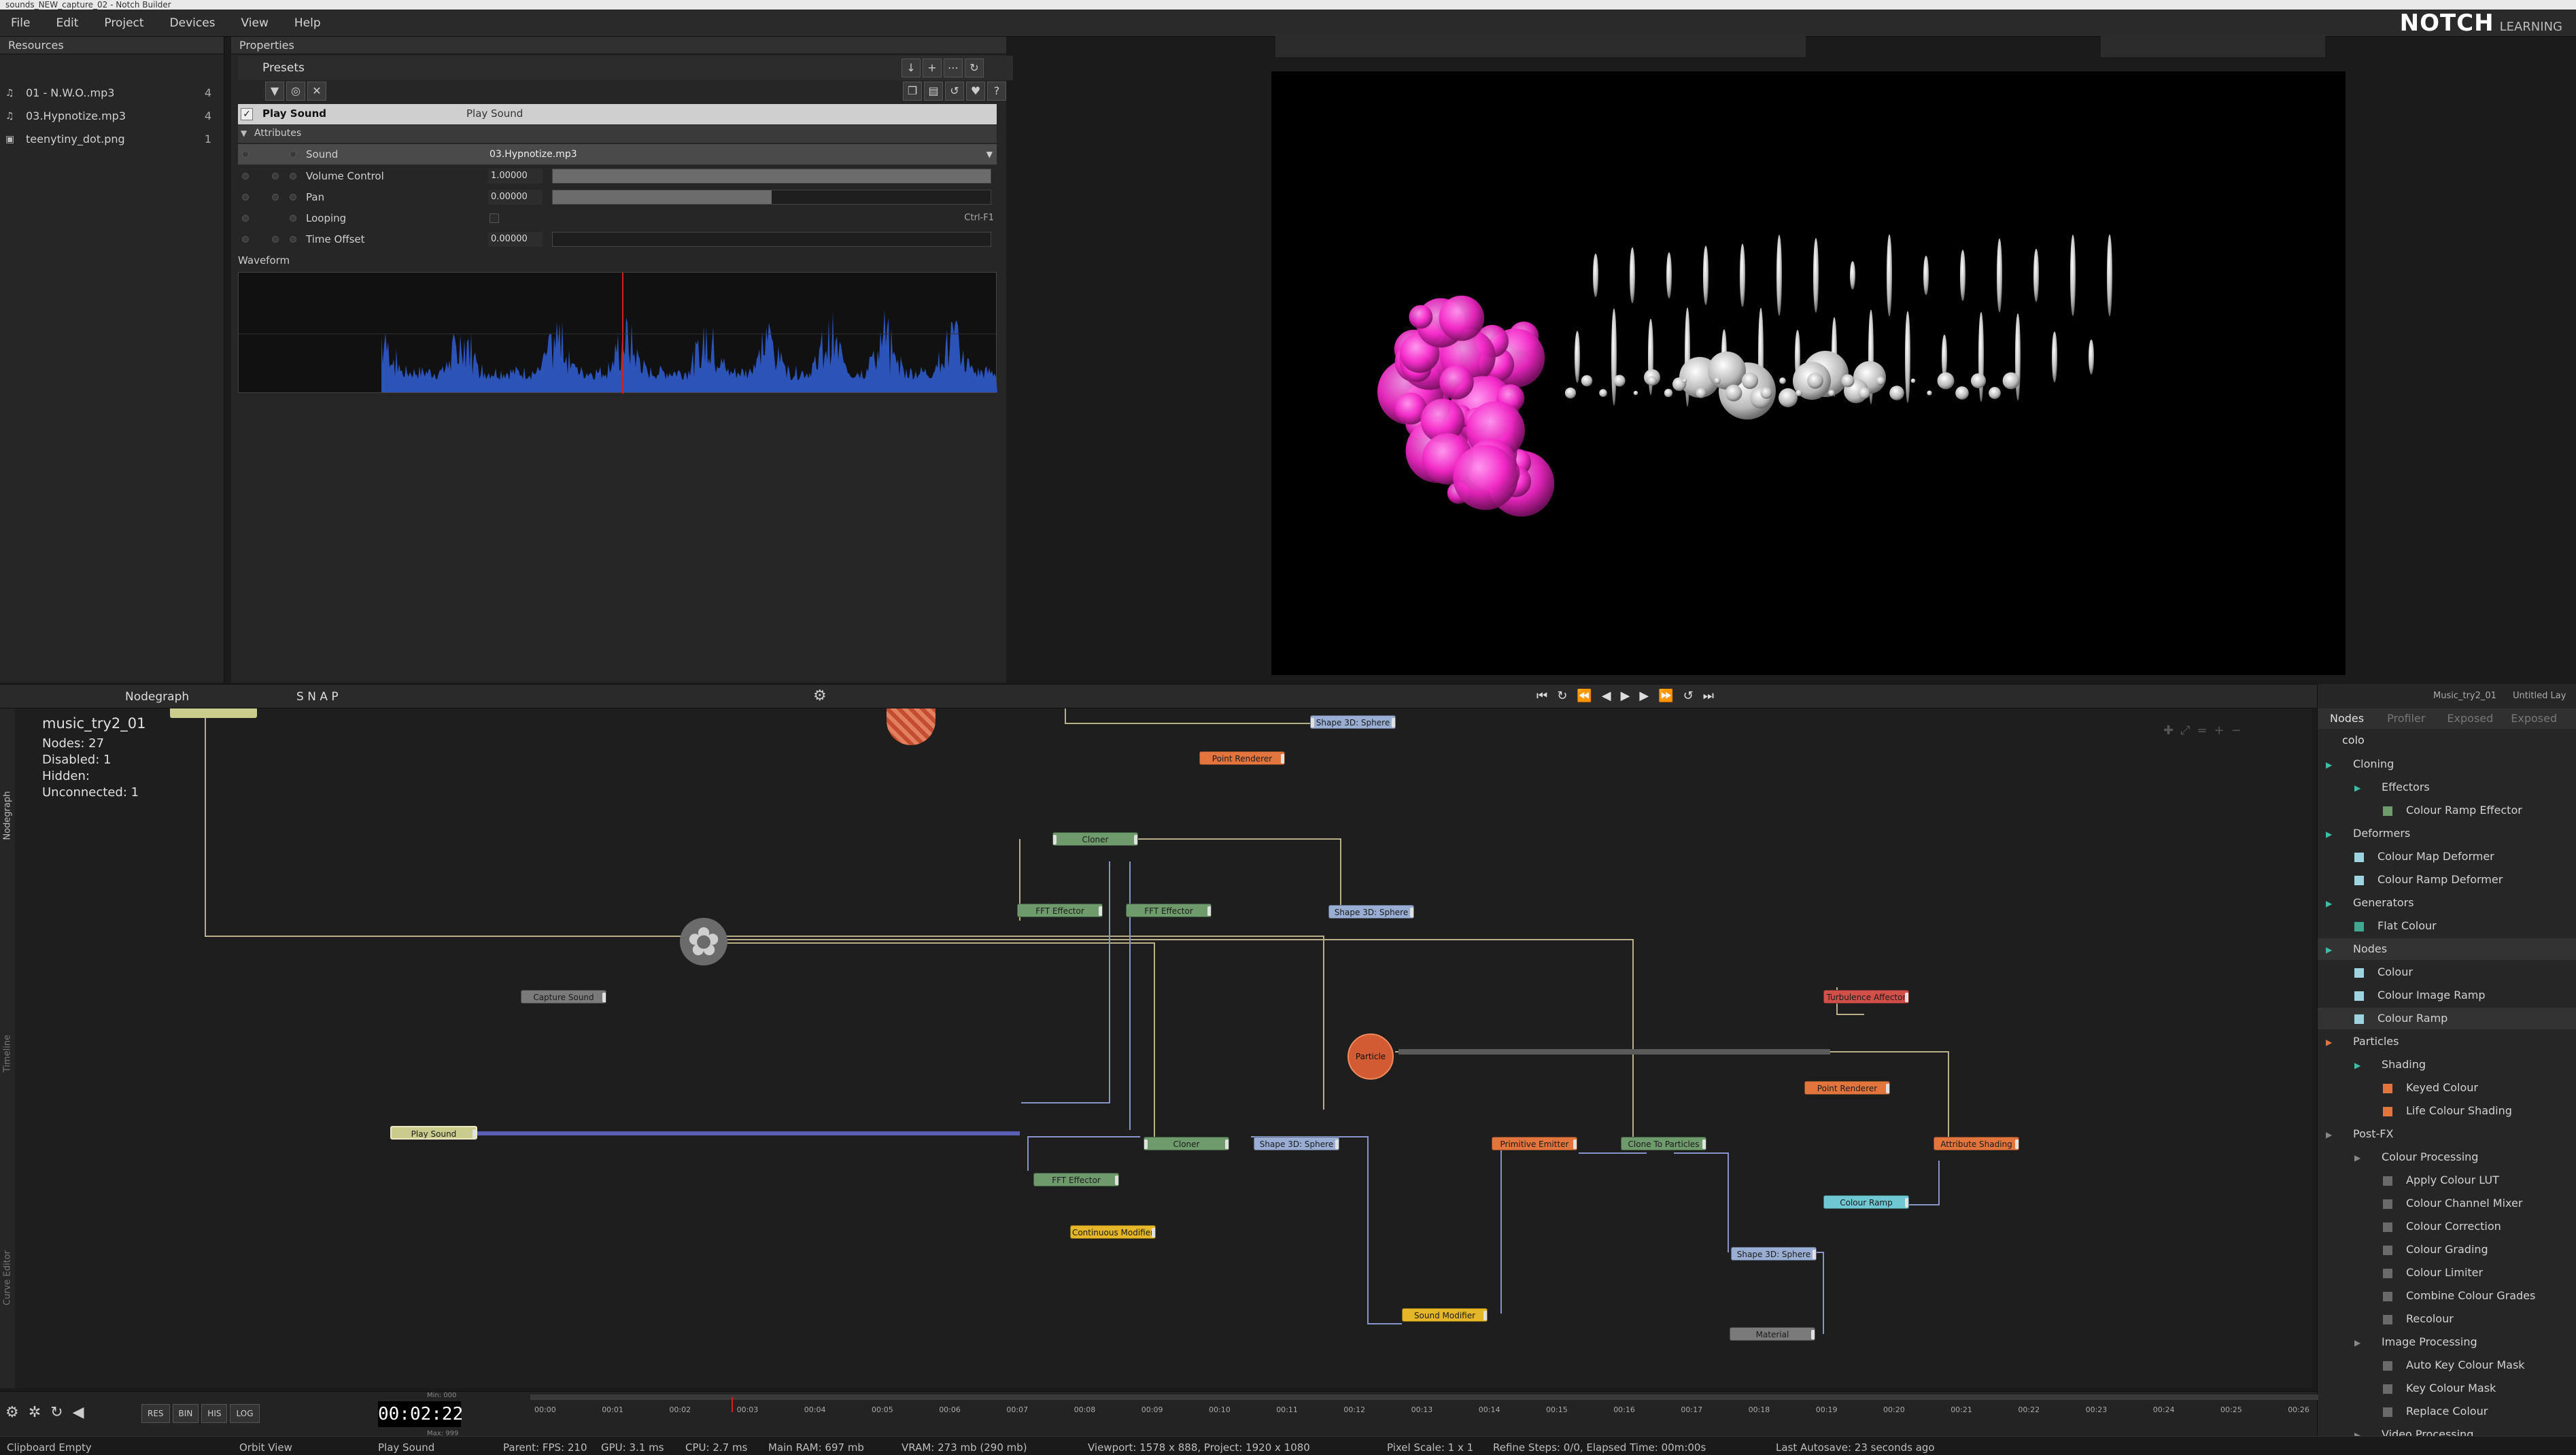 The width and height of the screenshot is (2576, 1455). What do you see at coordinates (1612, 696) in the screenshot?
I see `step-back-icon: ◀` at bounding box center [1612, 696].